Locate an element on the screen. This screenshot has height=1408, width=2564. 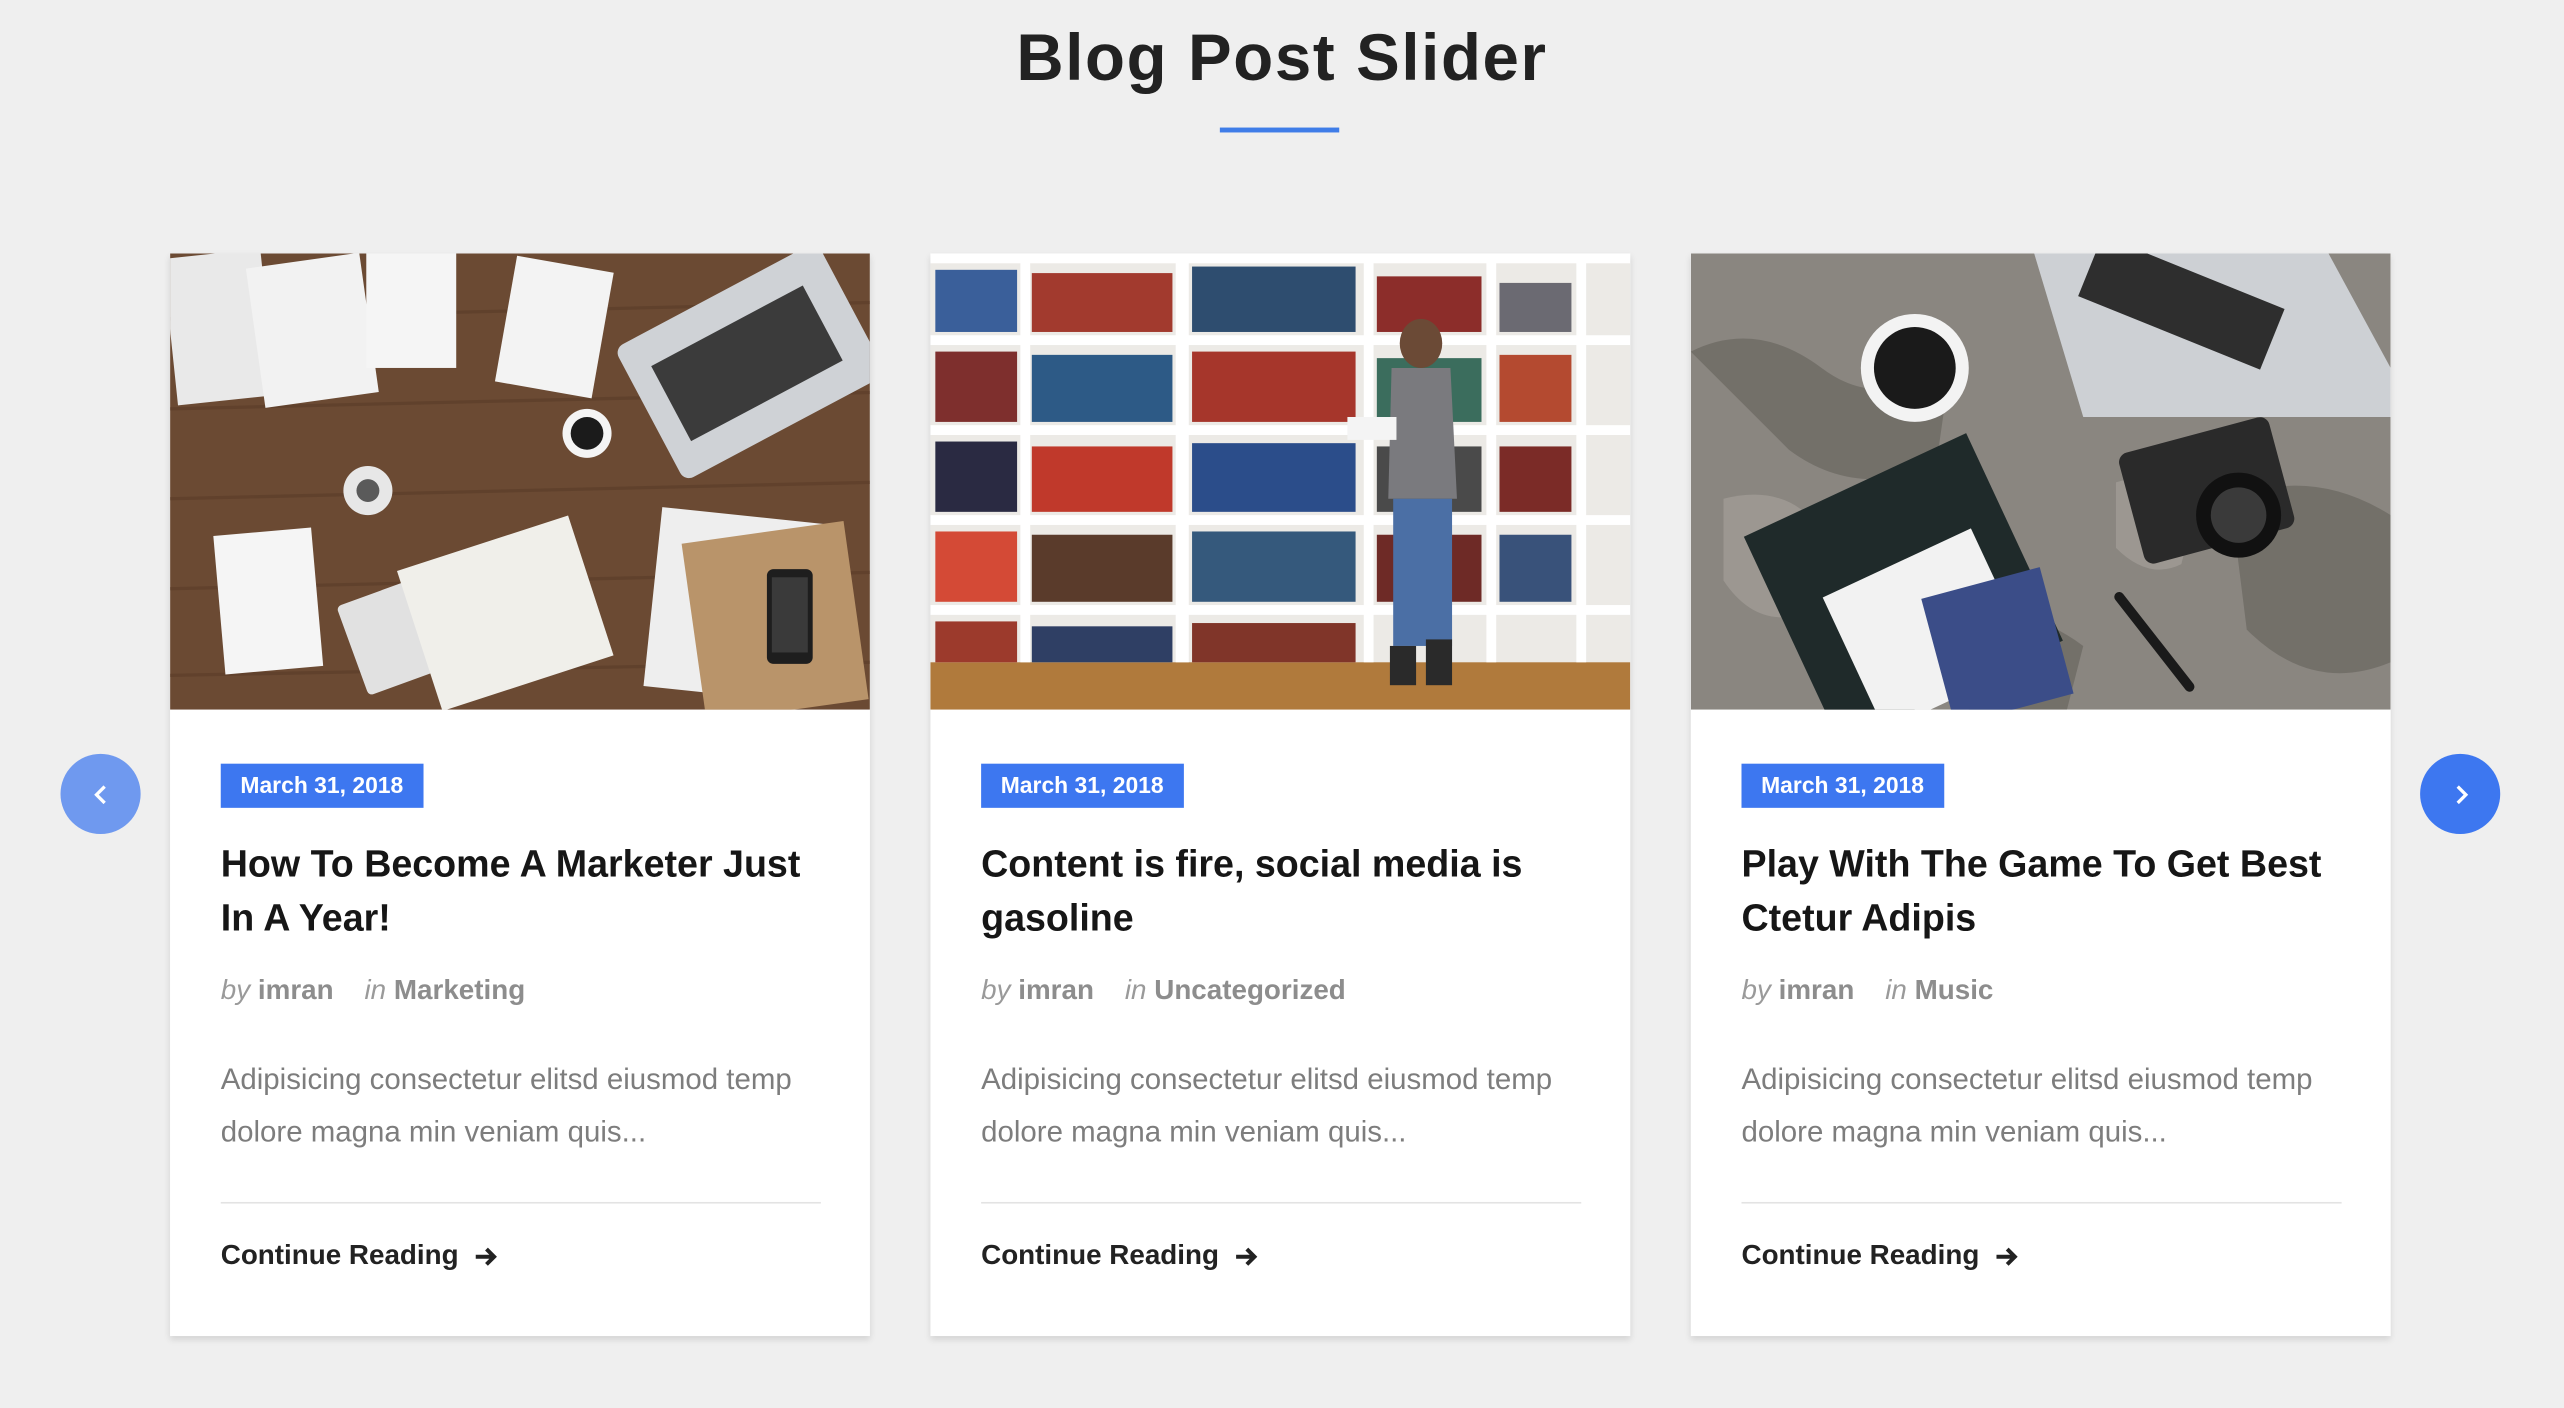
post-category-link: Music is located at coordinates (1954, 990).